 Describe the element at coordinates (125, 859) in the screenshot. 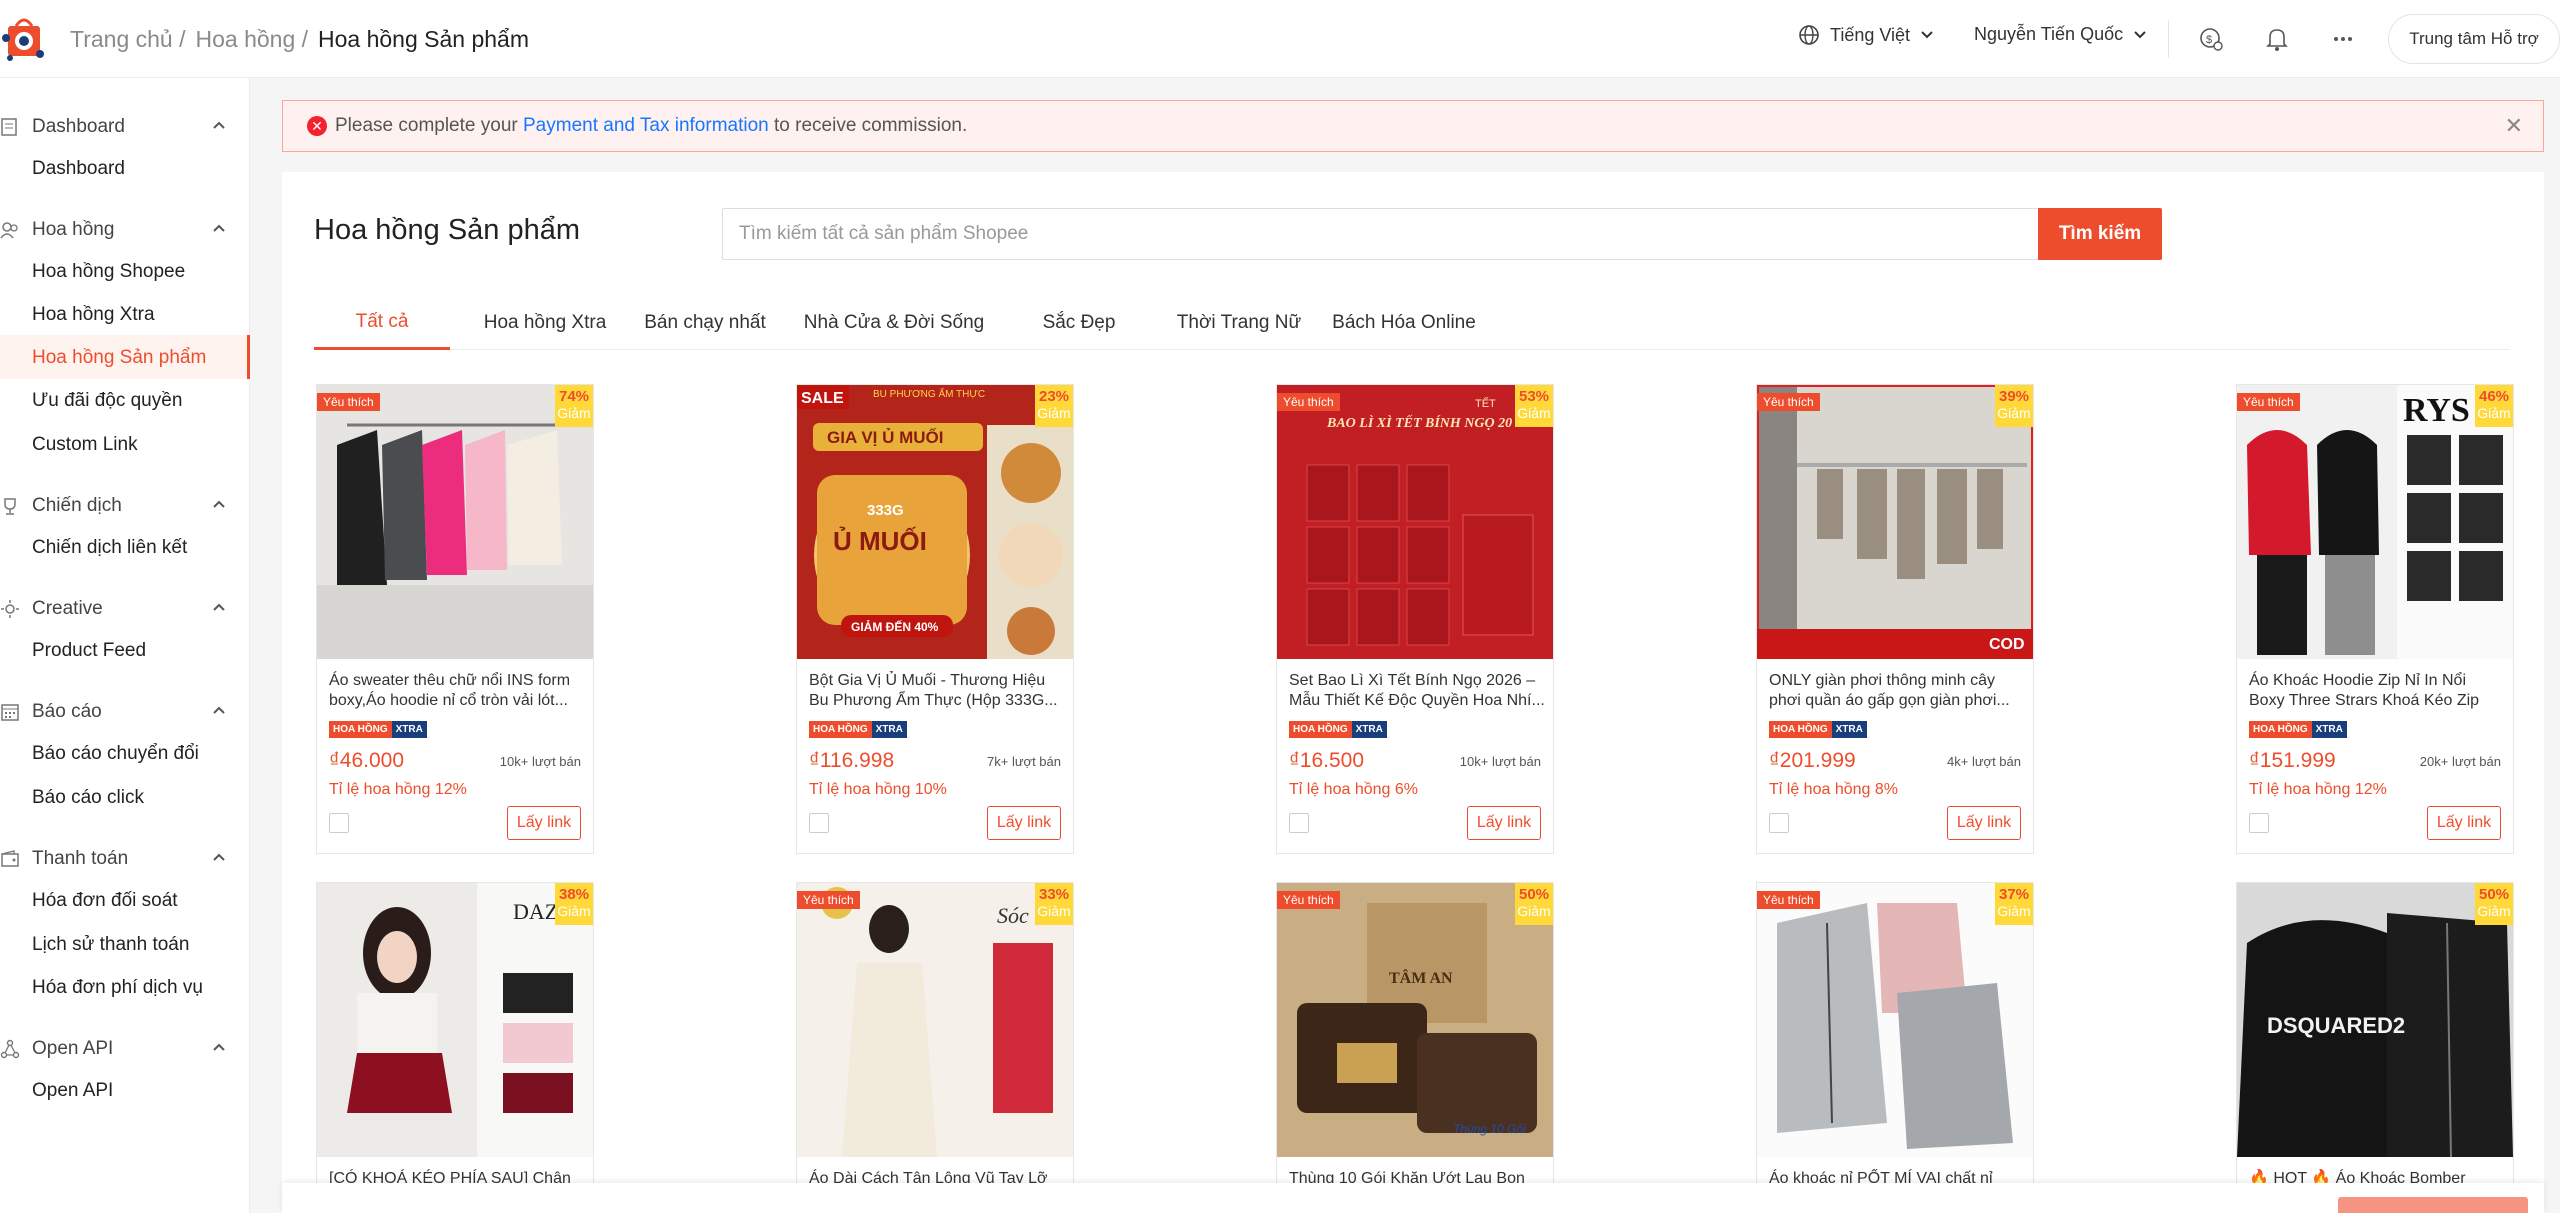

I see `sidebar-section-payment: Thanh toán` at that location.